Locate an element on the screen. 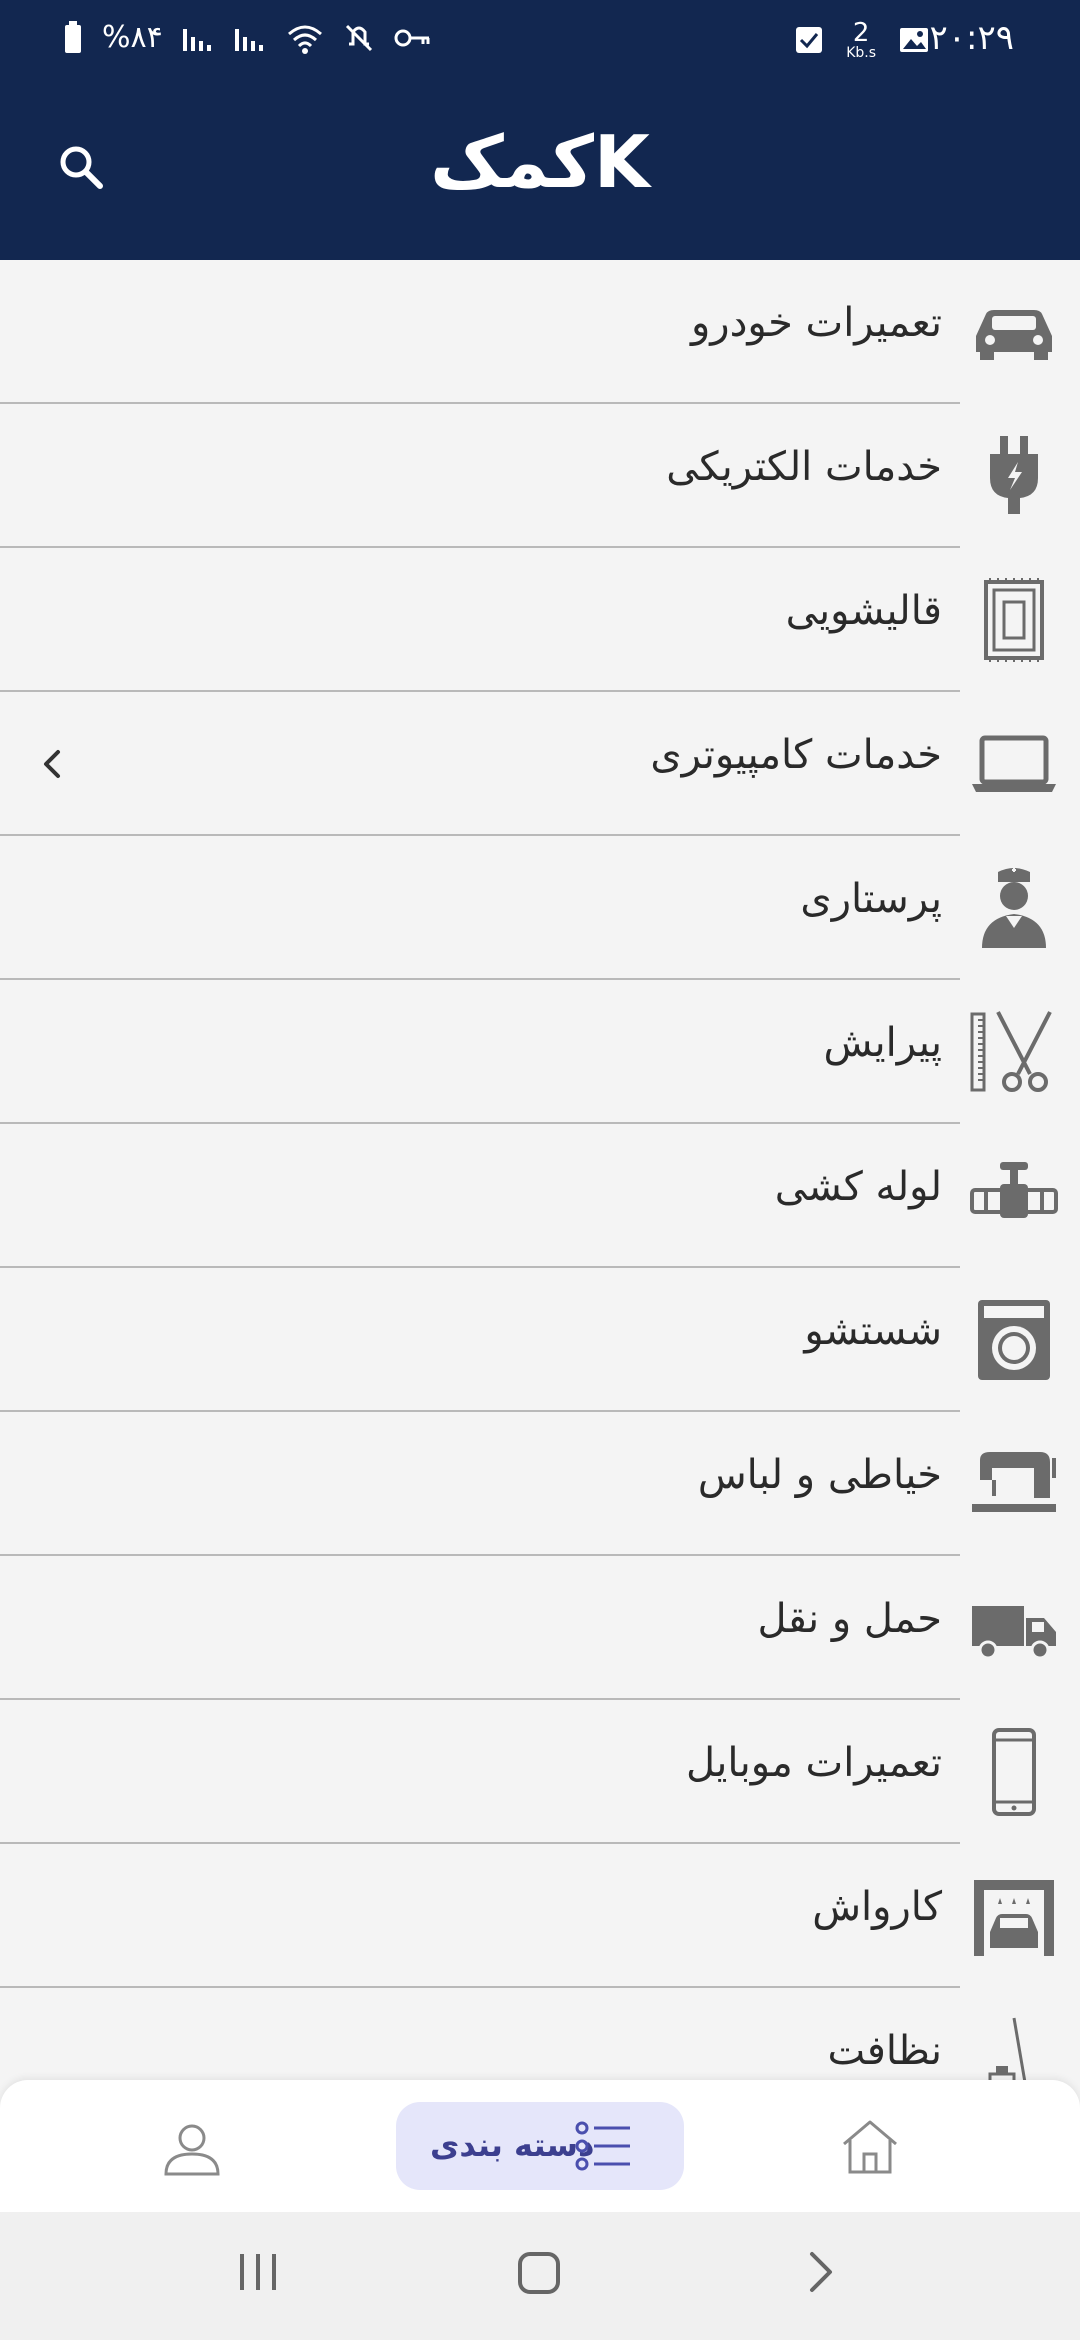 This screenshot has height=2340, width=1080. home-icon is located at coordinates (870, 2146).